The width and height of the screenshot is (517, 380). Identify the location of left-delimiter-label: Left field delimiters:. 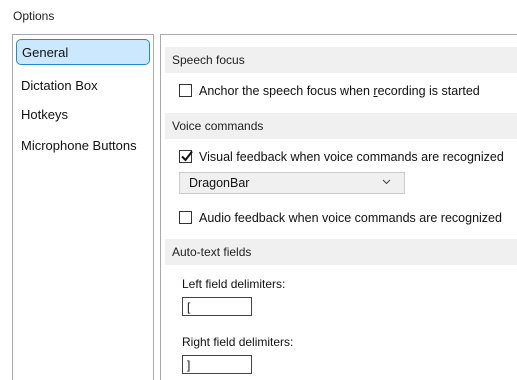
(234, 284).